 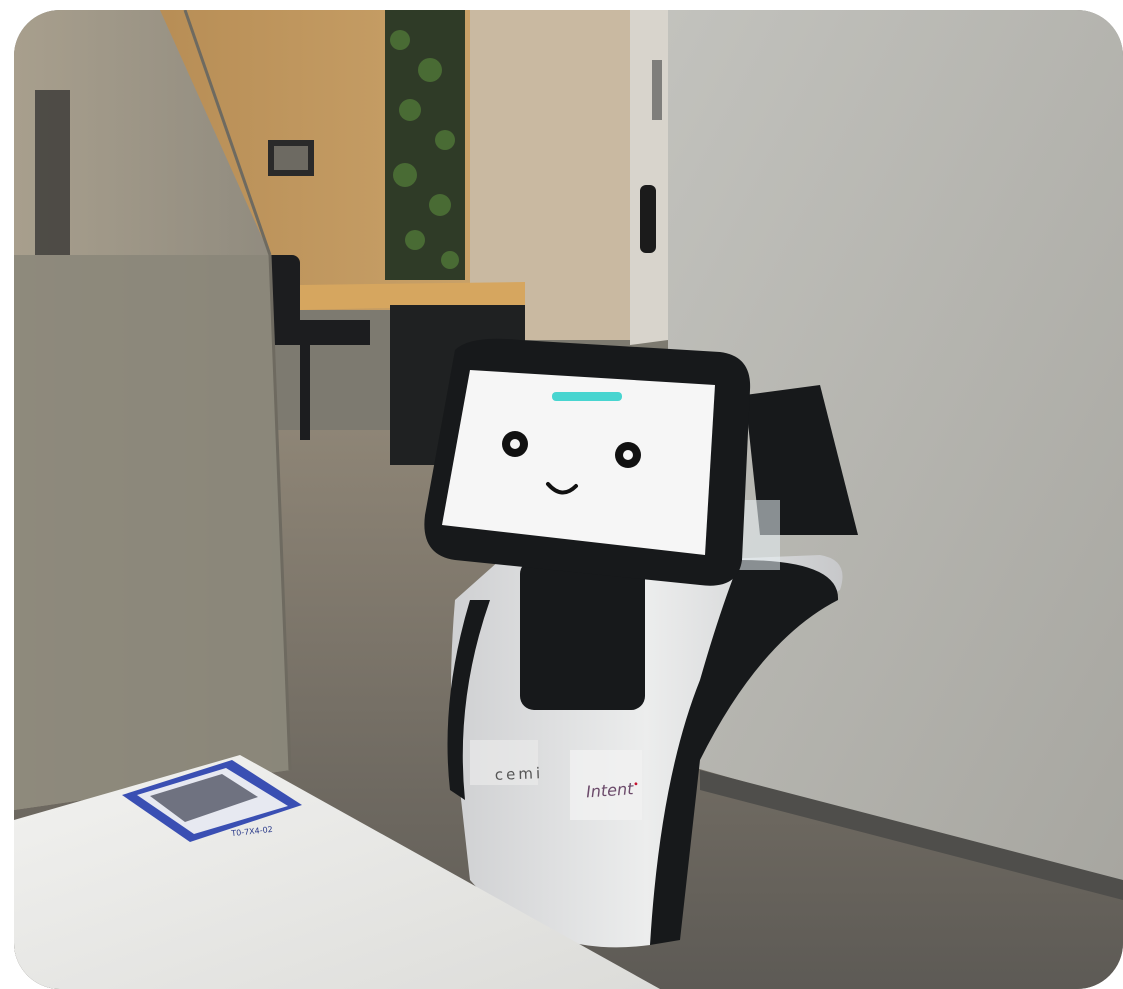 I want to click on robot-logo-right-text: Intent, so click(x=610, y=790).